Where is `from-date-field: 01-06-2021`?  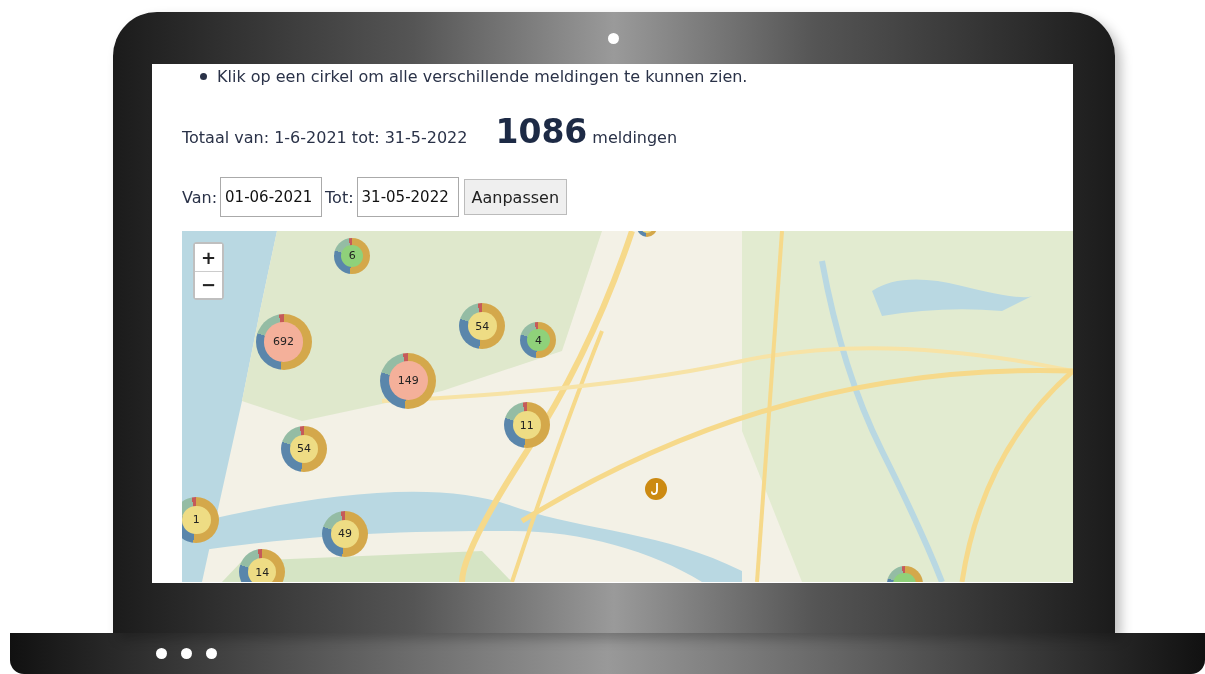
from-date-field: 01-06-2021 is located at coordinates (271, 197).